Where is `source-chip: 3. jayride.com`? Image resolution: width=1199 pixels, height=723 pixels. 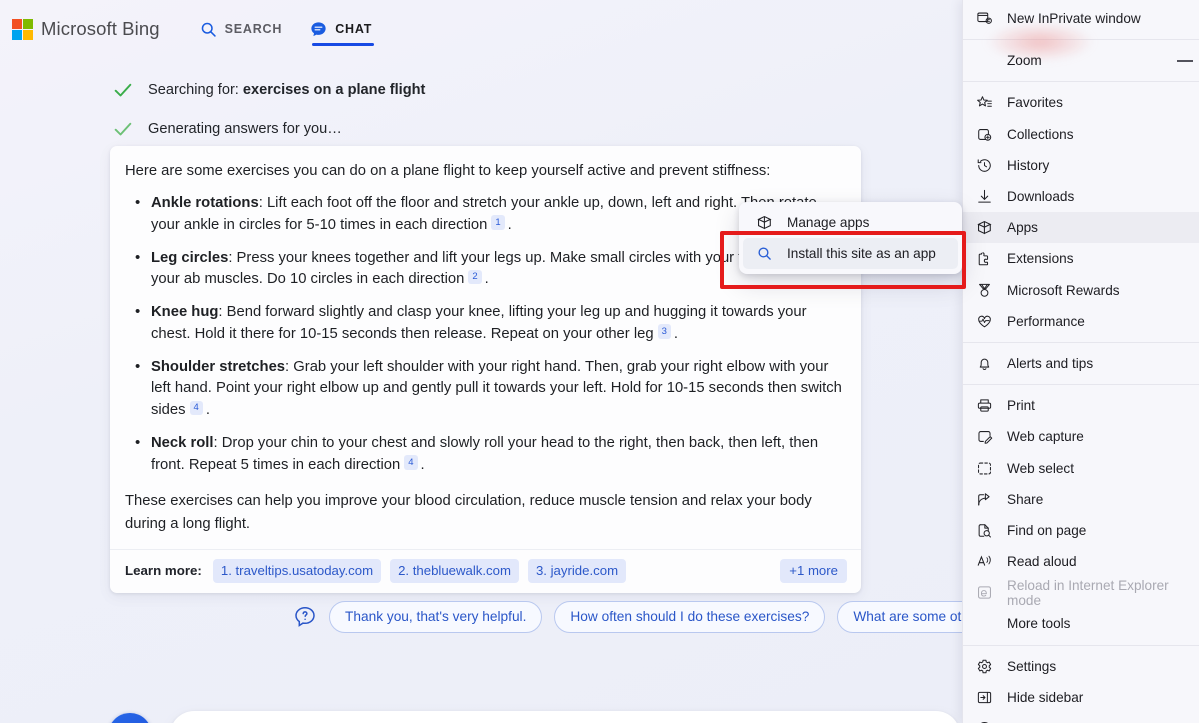 source-chip: 3. jayride.com is located at coordinates (577, 570).